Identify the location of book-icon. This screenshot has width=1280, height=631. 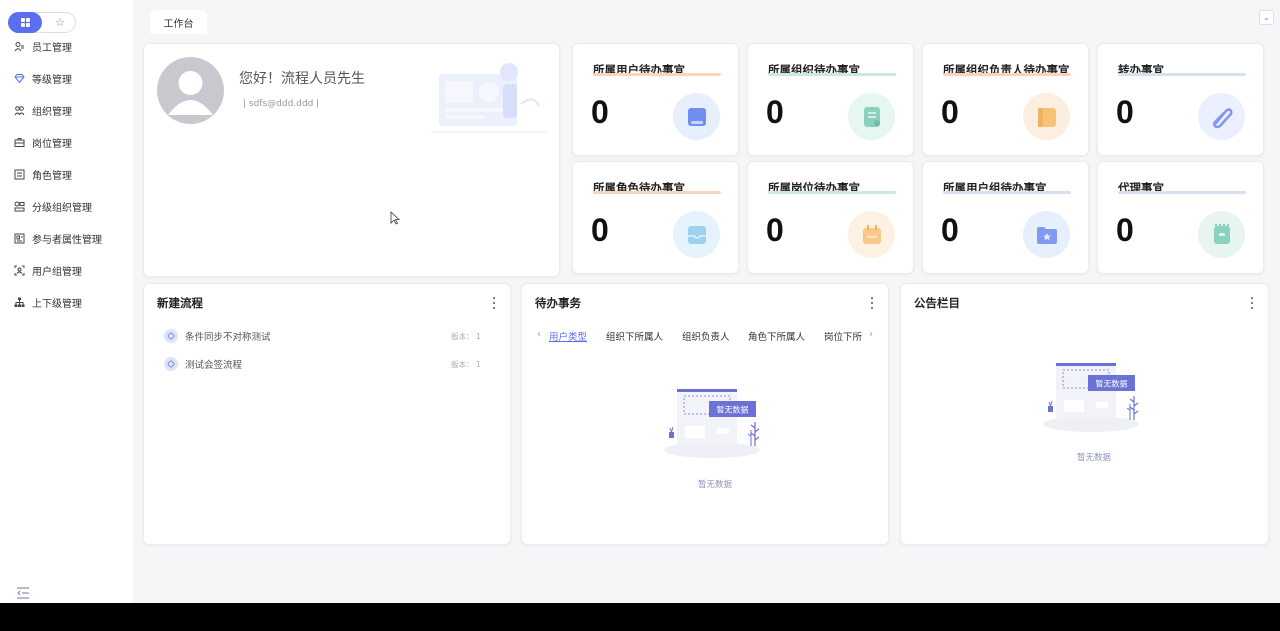
(696, 116).